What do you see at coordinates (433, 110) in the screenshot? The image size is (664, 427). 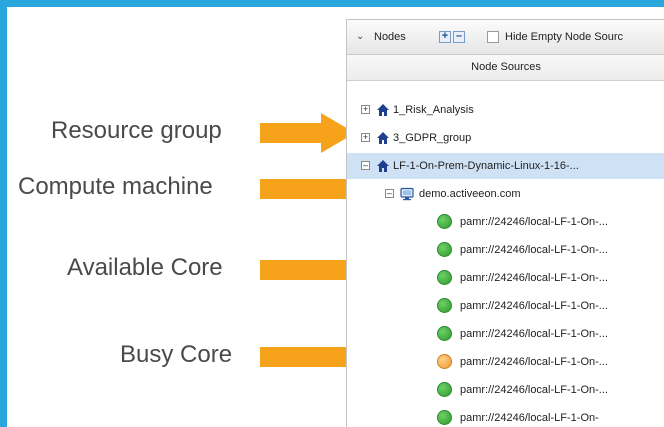 I see `tree-row-label: 1_Risk_Analysis` at bounding box center [433, 110].